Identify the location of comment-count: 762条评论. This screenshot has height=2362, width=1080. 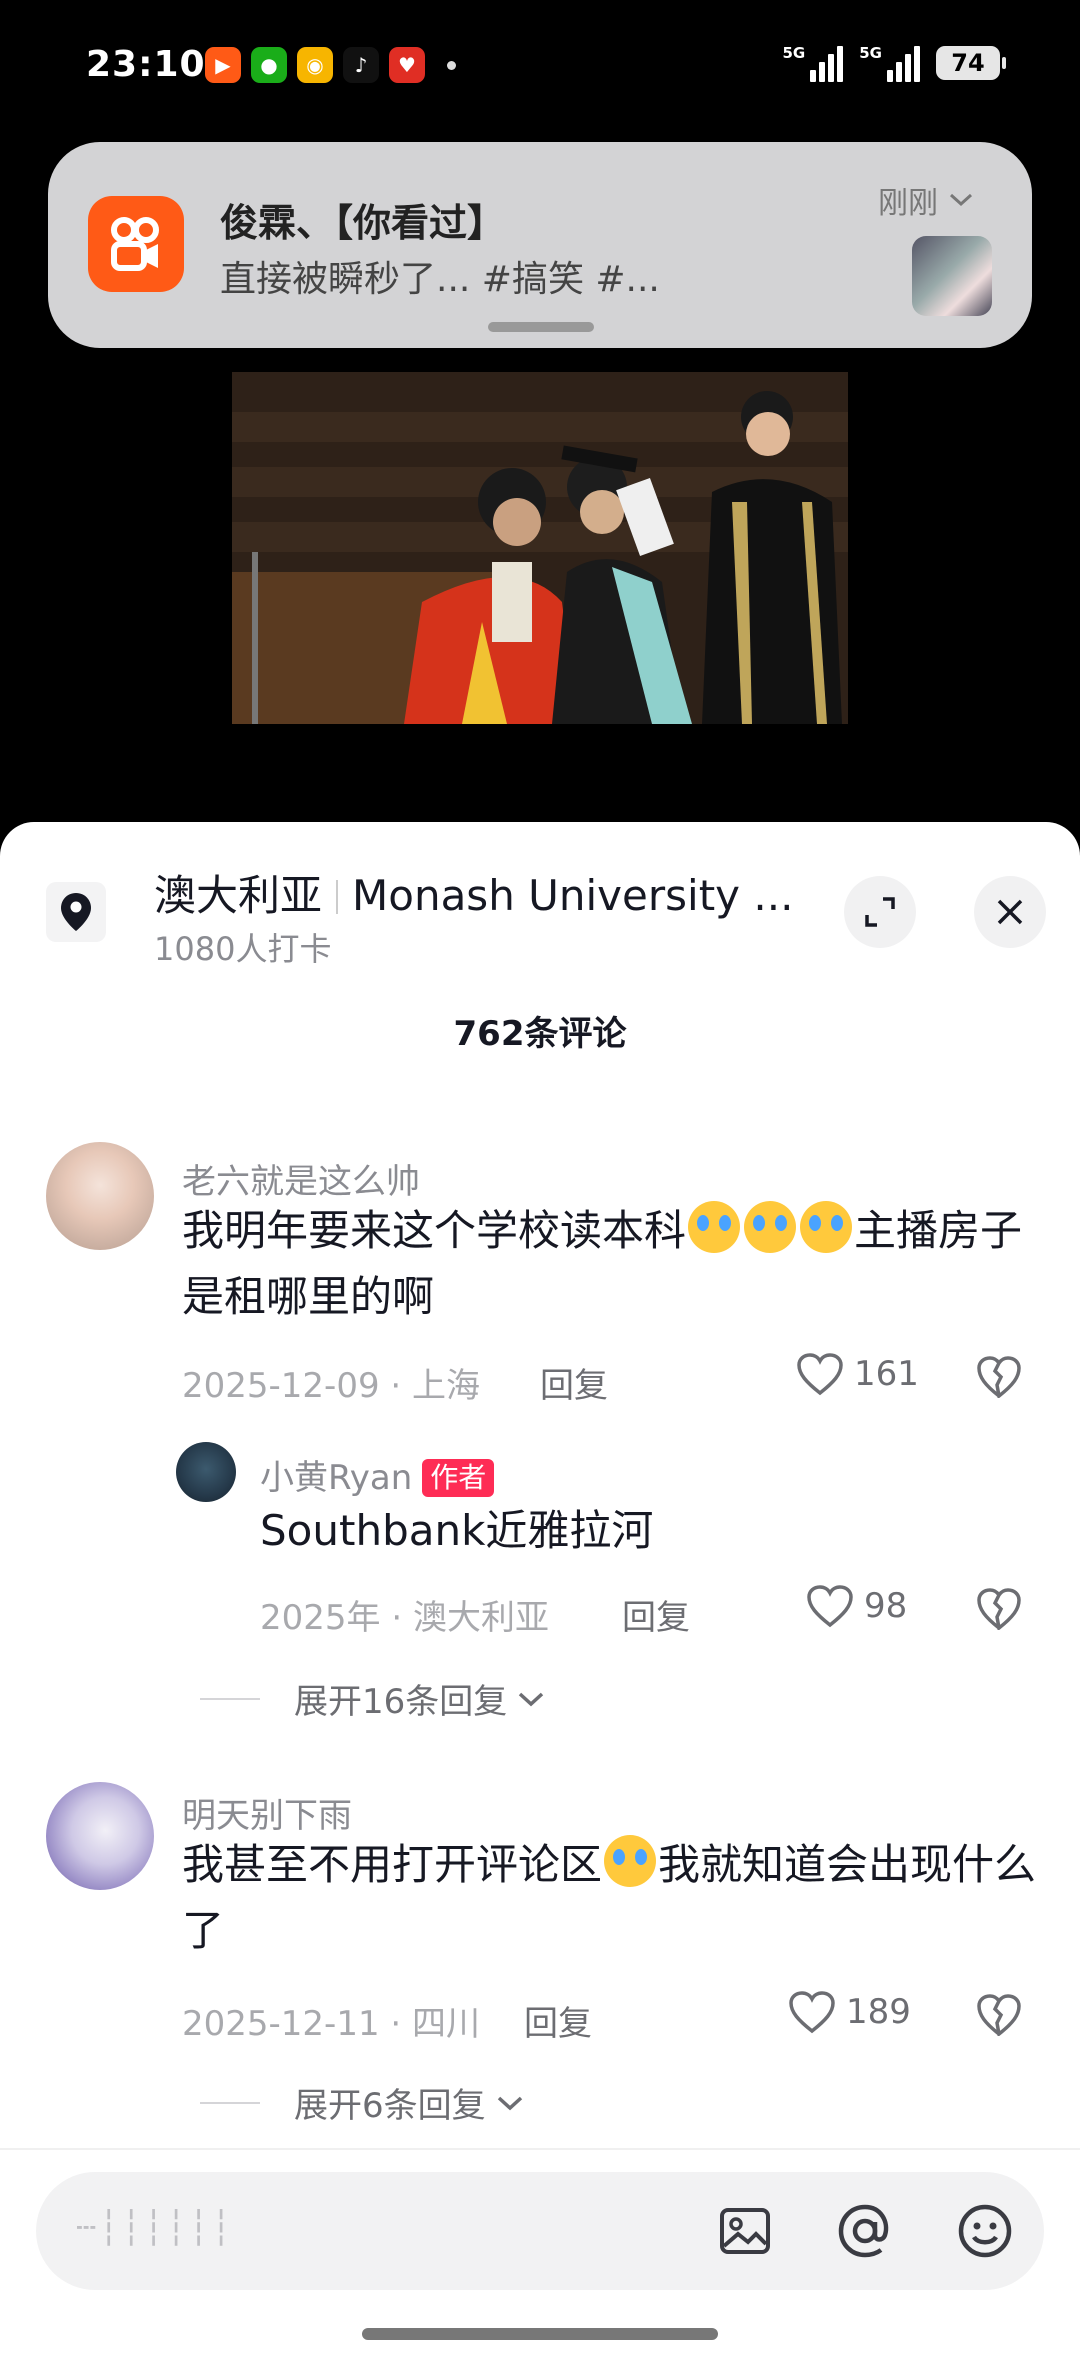
(540, 1034).